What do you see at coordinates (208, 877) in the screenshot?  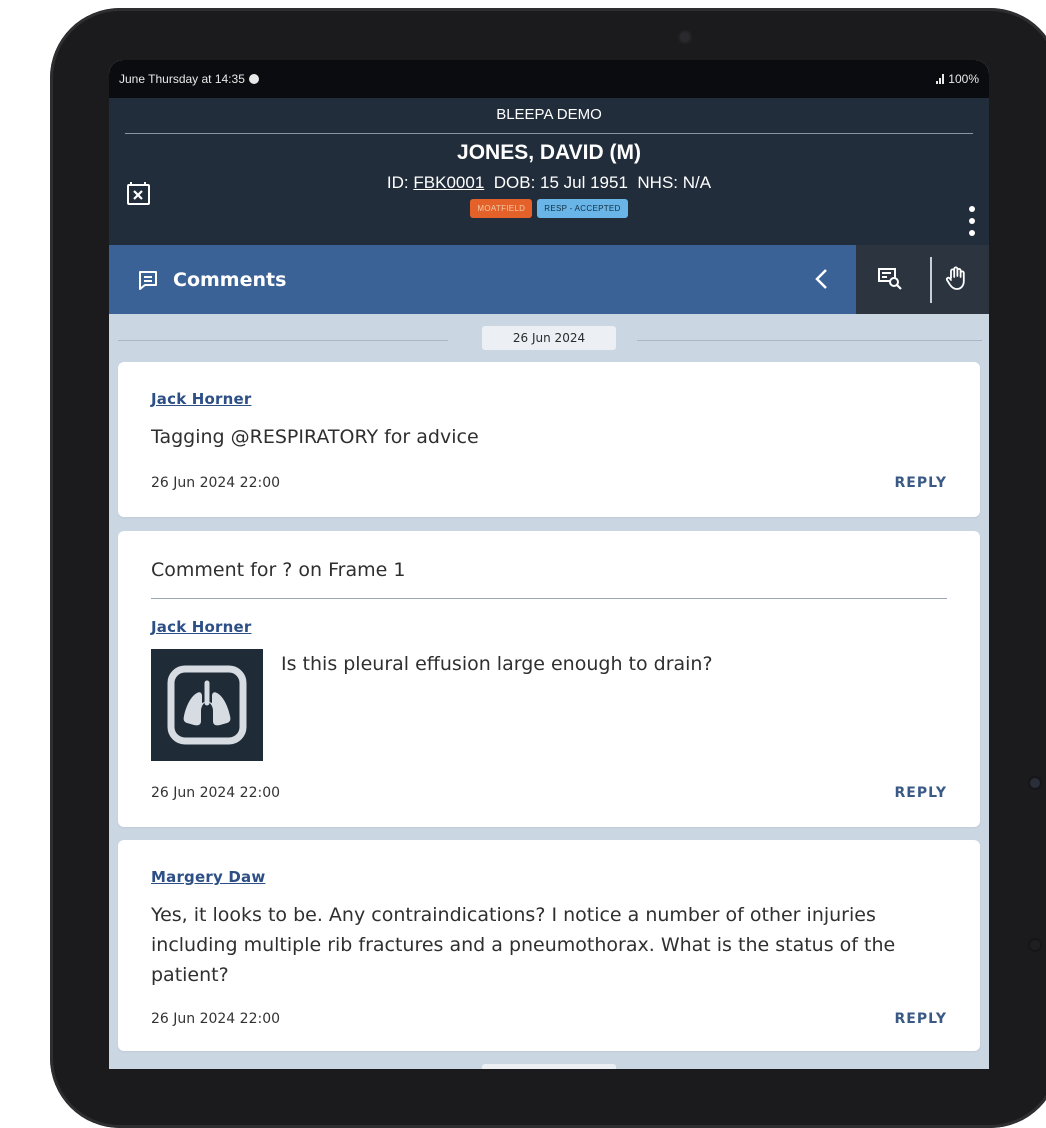 I see `comment-author: Margery Daw` at bounding box center [208, 877].